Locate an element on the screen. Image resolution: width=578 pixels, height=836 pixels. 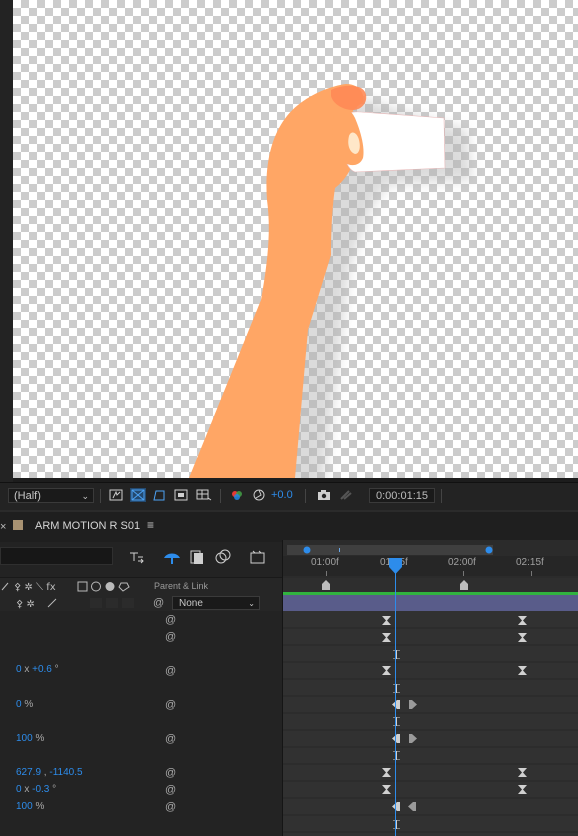
svg-text: ⚴ ✲ ⟍ fx is located at coordinates (35, 587).